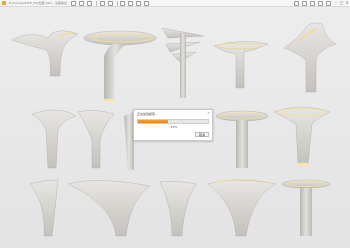  What do you see at coordinates (320, 3) in the screenshot?
I see `window-icon` at bounding box center [320, 3].